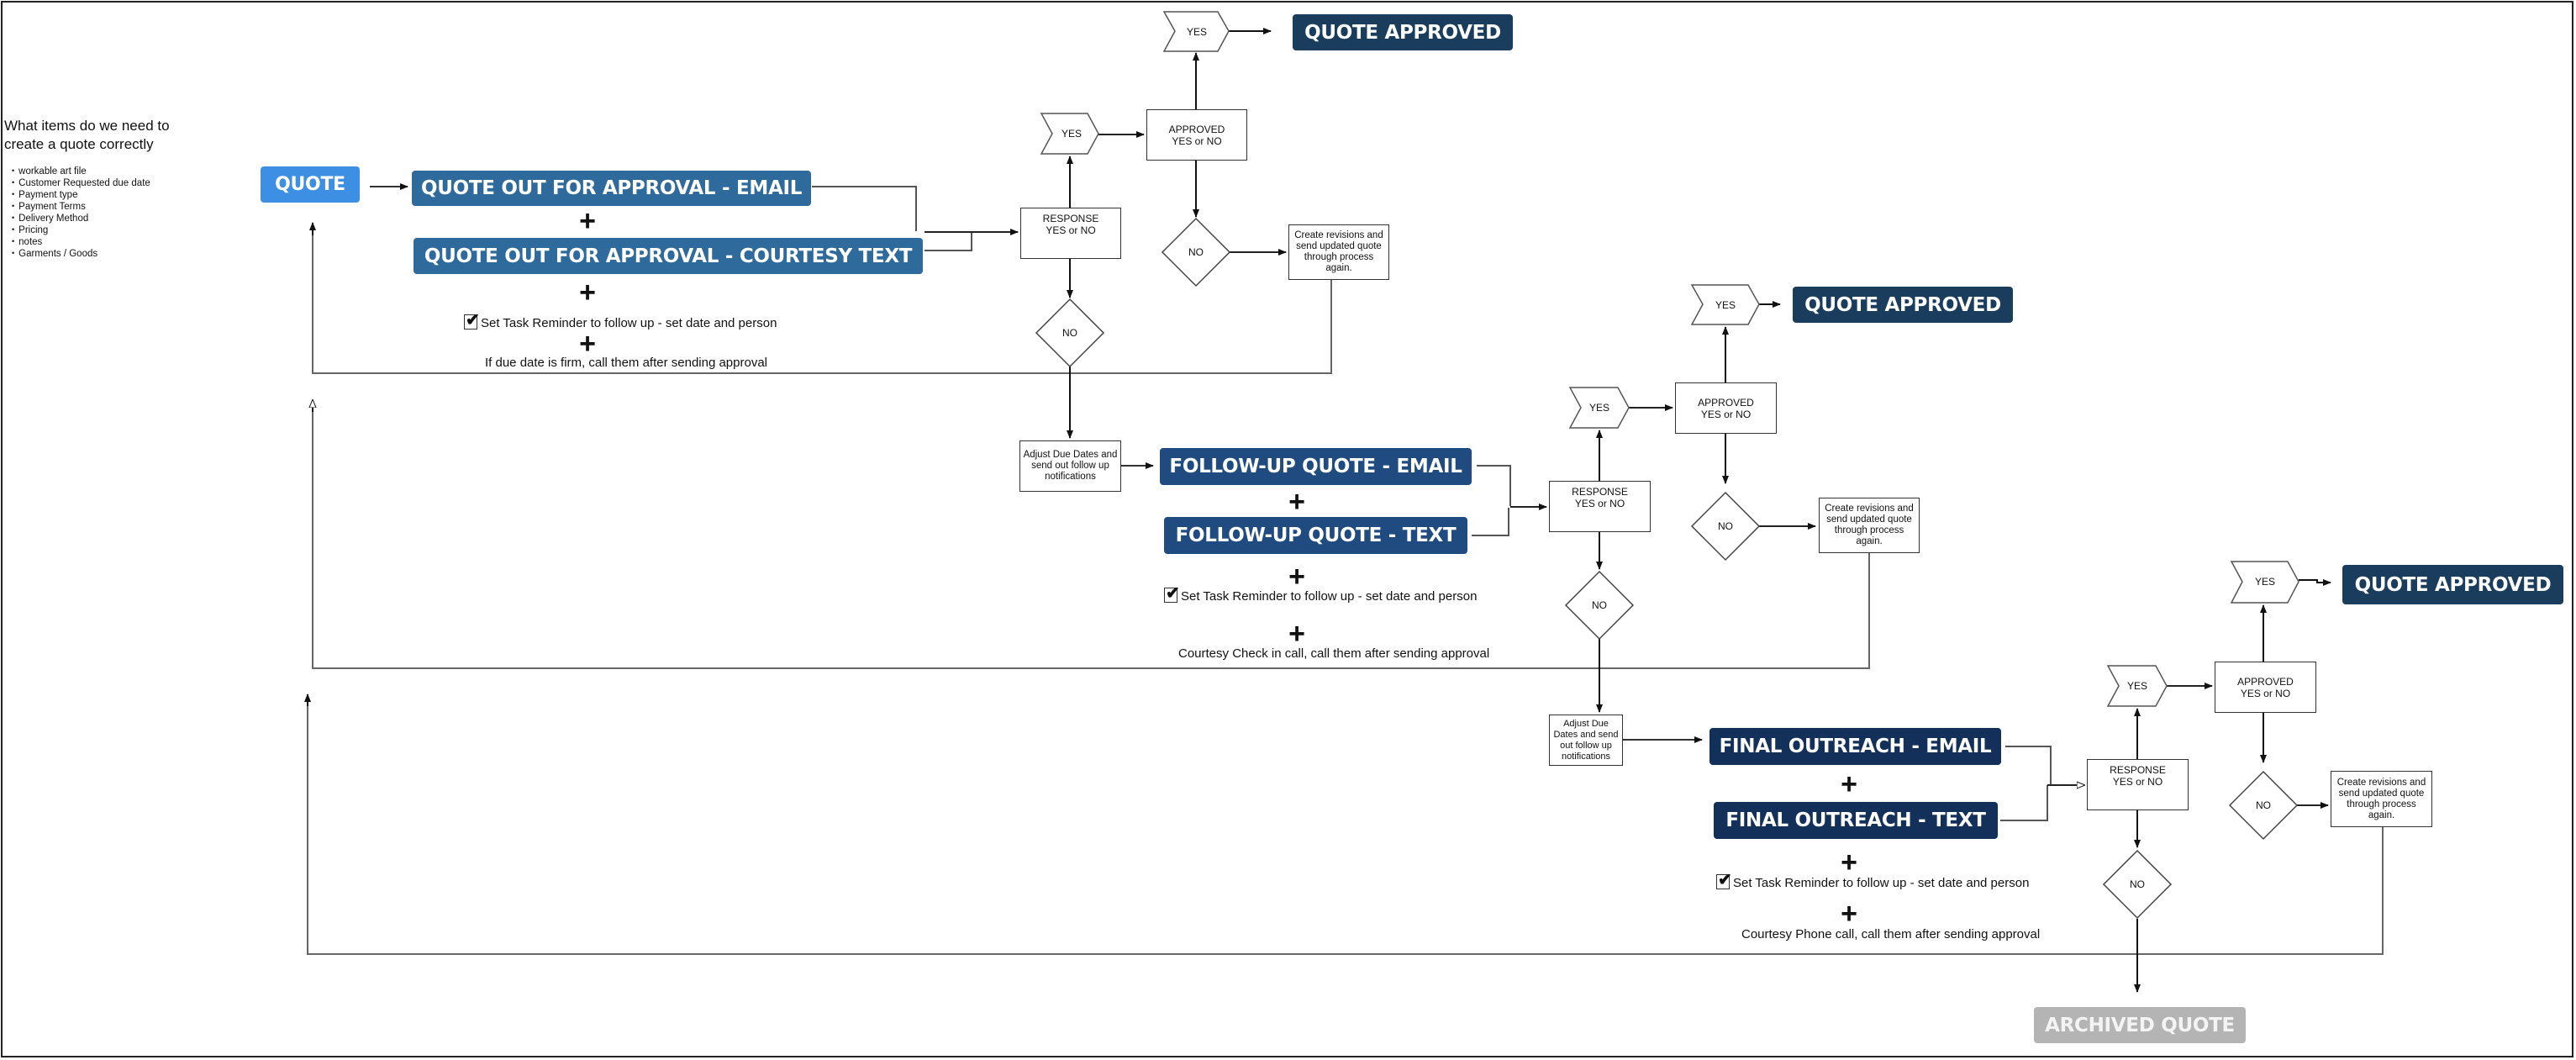 This screenshot has height=1060, width=2576. What do you see at coordinates (81, 242) in the screenshot?
I see `requirement-item: notes` at bounding box center [81, 242].